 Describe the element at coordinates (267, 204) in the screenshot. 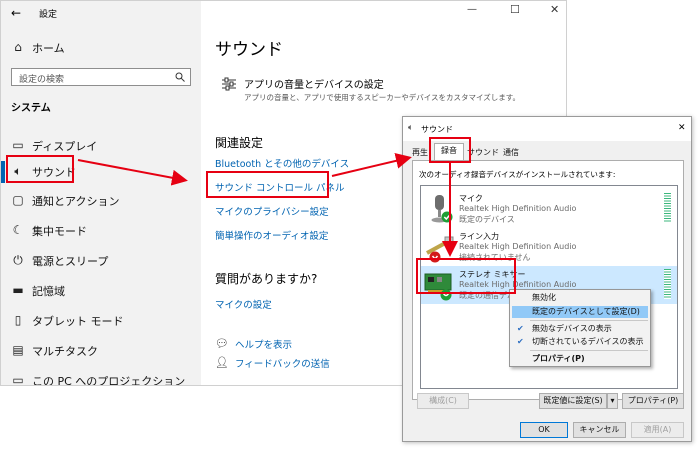

I see `annotation-arrows` at that location.